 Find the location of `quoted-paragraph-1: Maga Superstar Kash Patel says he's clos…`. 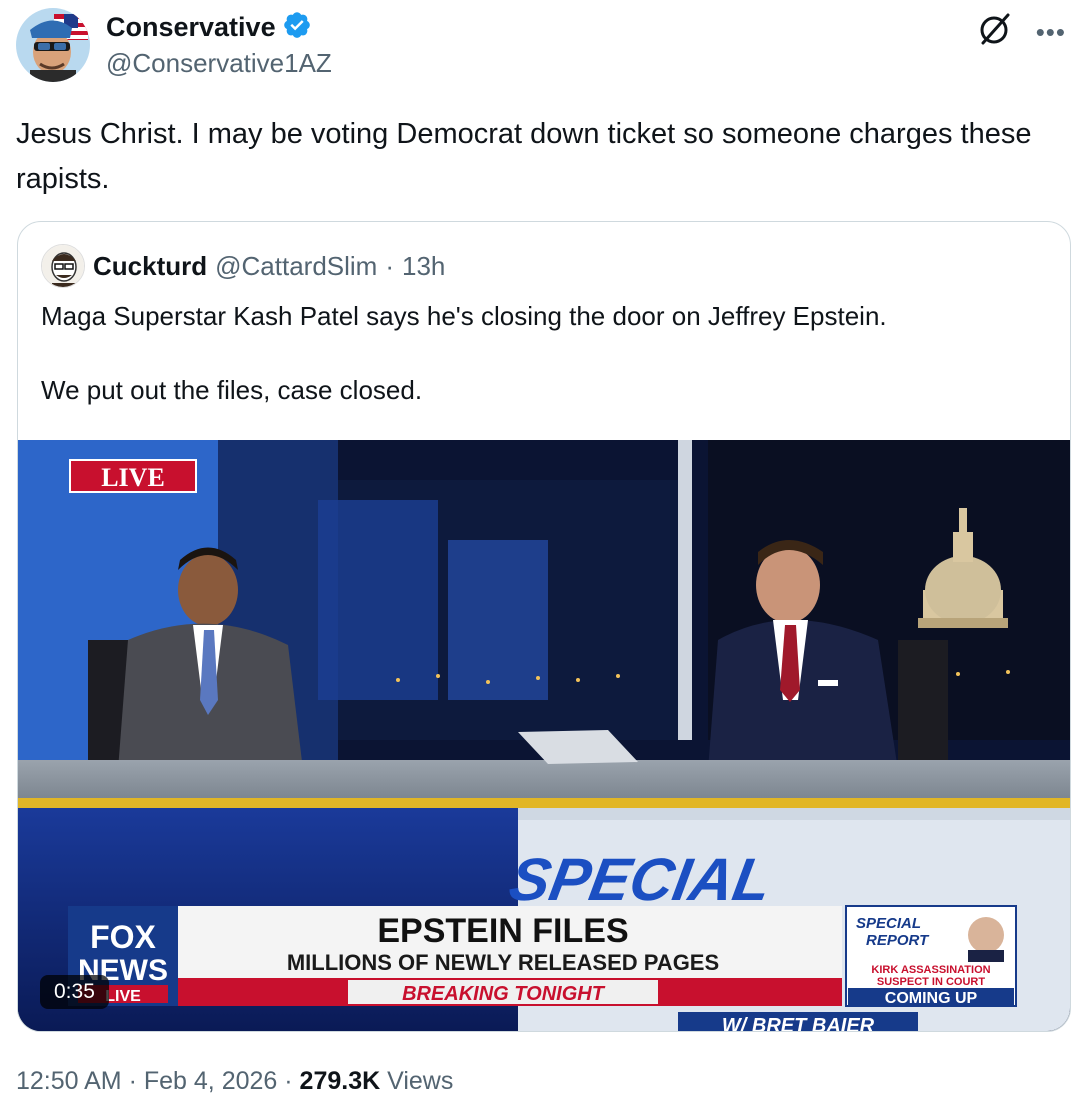

quoted-paragraph-1: Maga Superstar Kash Patel says he's clos… is located at coordinates (464, 316).